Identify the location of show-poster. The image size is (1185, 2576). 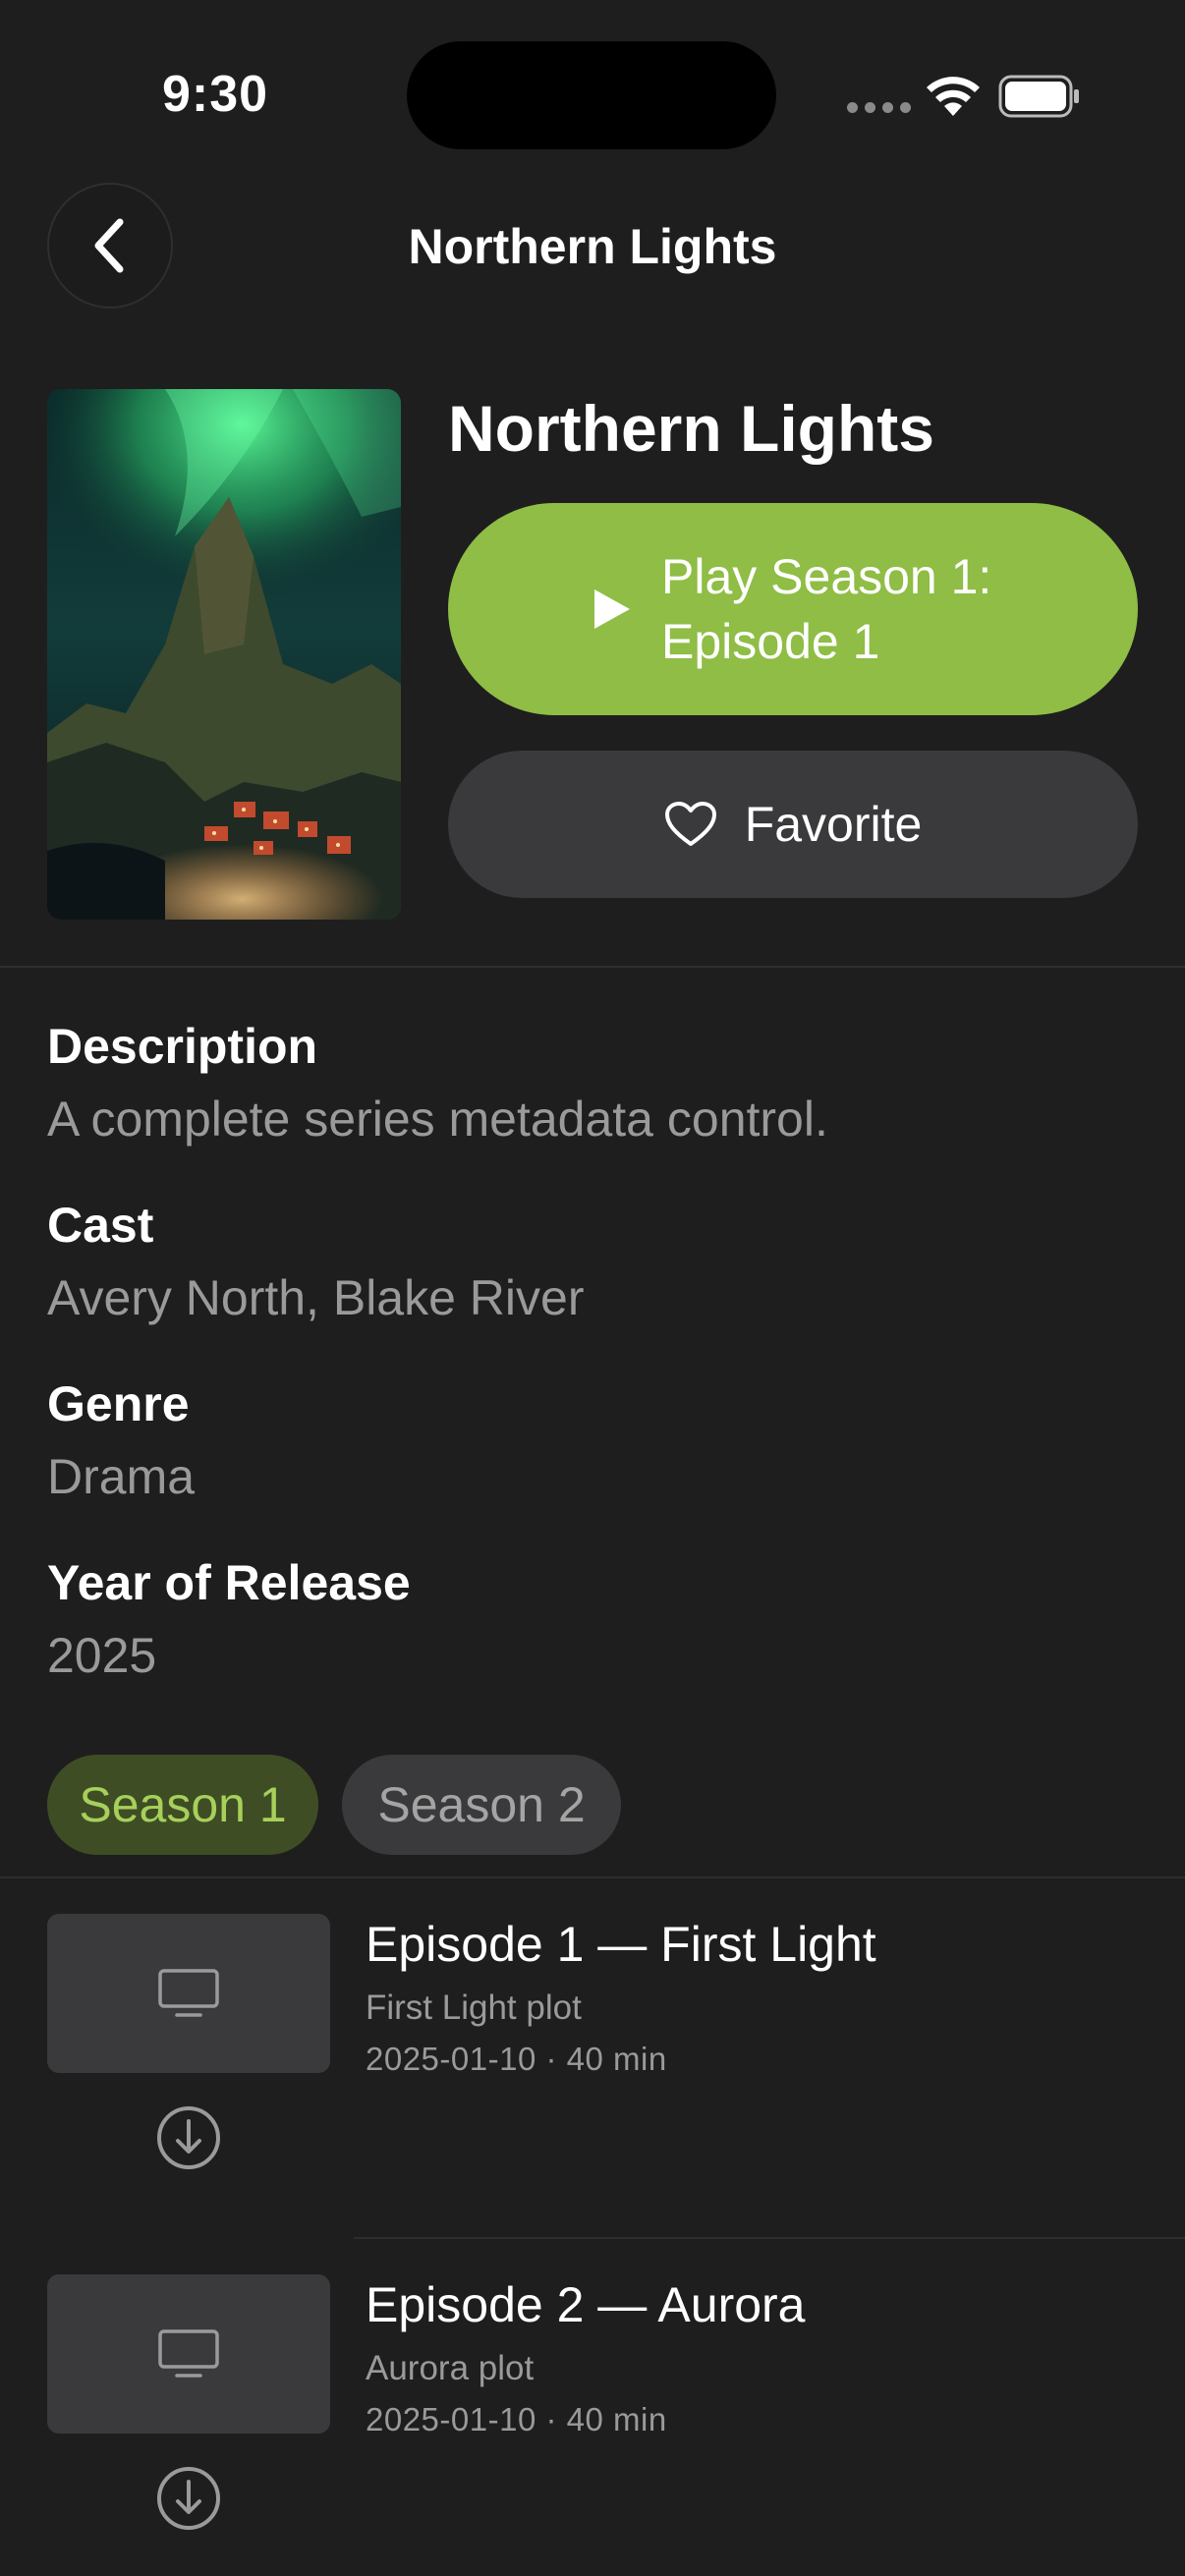
(224, 654).